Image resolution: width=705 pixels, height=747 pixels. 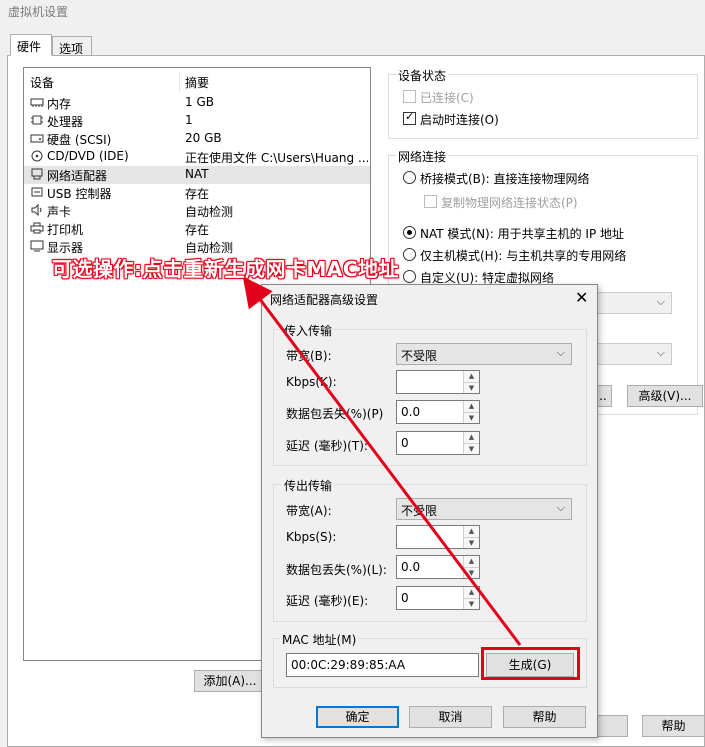 I want to click on tab-hardware: 硬件, so click(x=31, y=45).